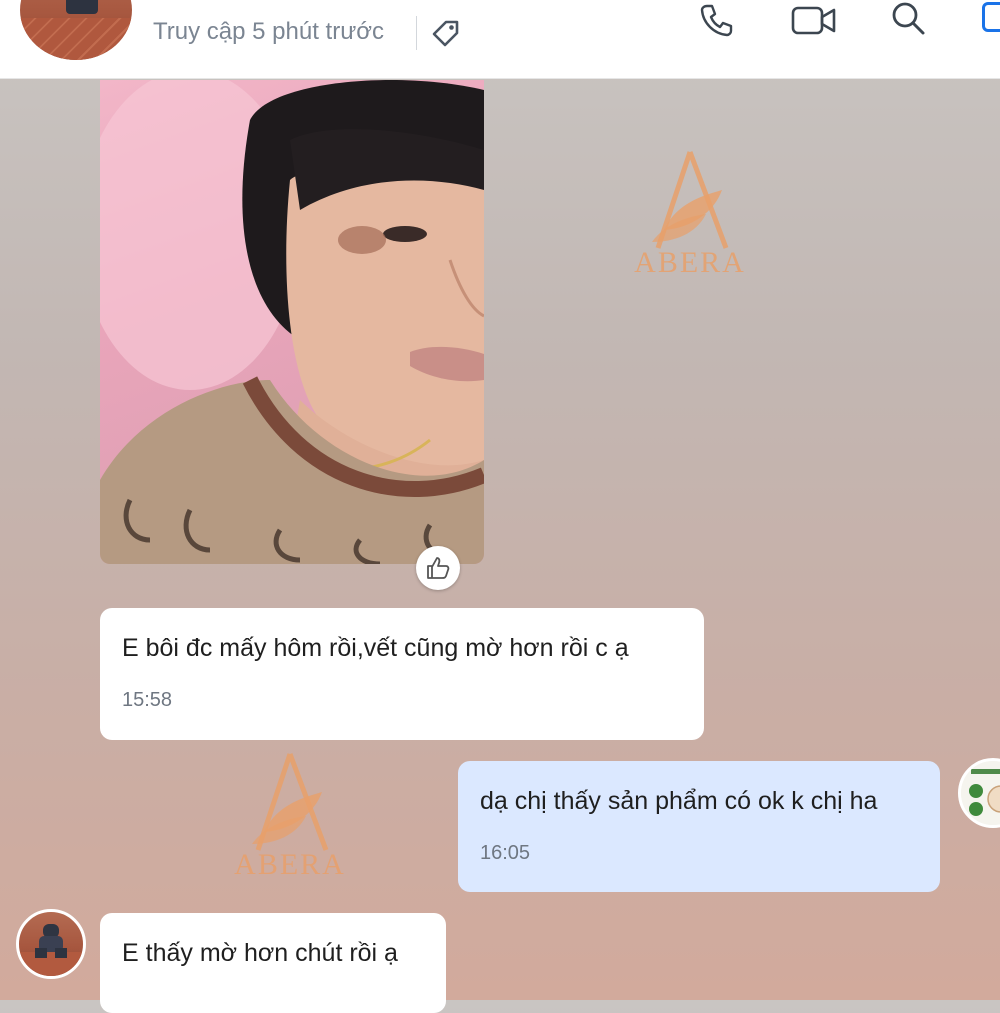  I want to click on header-divider, so click(416, 33).